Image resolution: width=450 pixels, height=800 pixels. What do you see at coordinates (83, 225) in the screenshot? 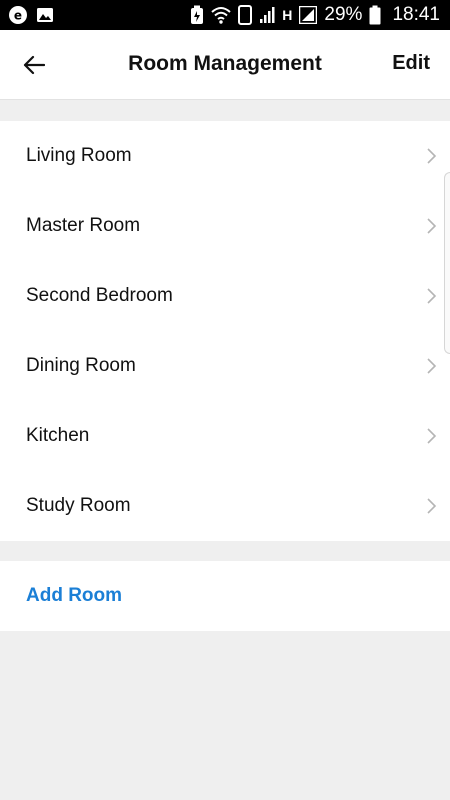
I see `room-label: Master Room` at bounding box center [83, 225].